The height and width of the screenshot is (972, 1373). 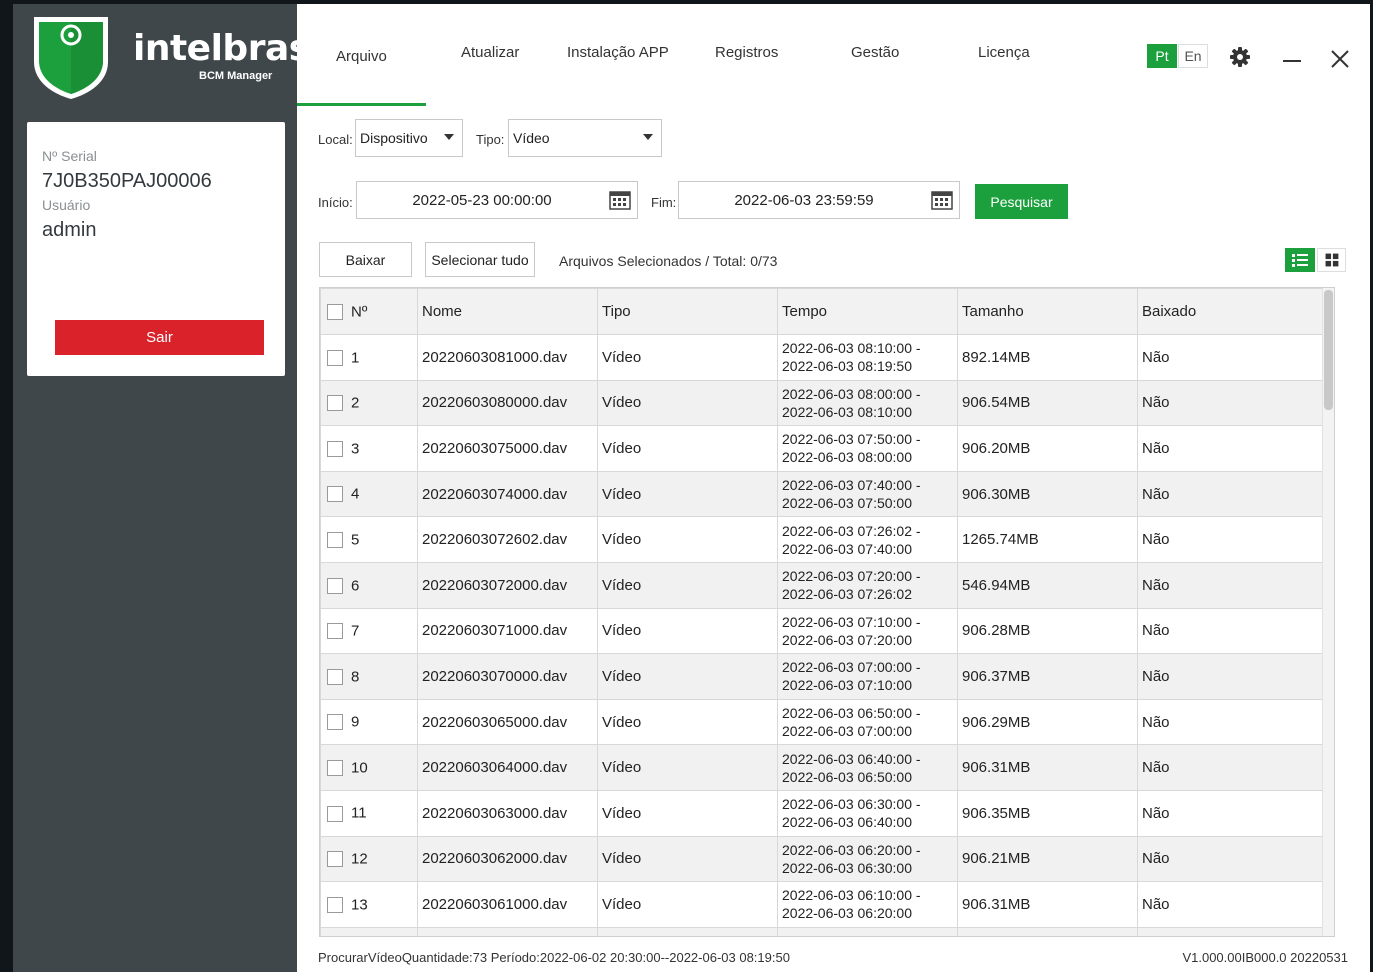 What do you see at coordinates (867, 494) in the screenshot?
I see `cell-time: 2022-06-03 07:40:00 -2022-06-03 07:50:00` at bounding box center [867, 494].